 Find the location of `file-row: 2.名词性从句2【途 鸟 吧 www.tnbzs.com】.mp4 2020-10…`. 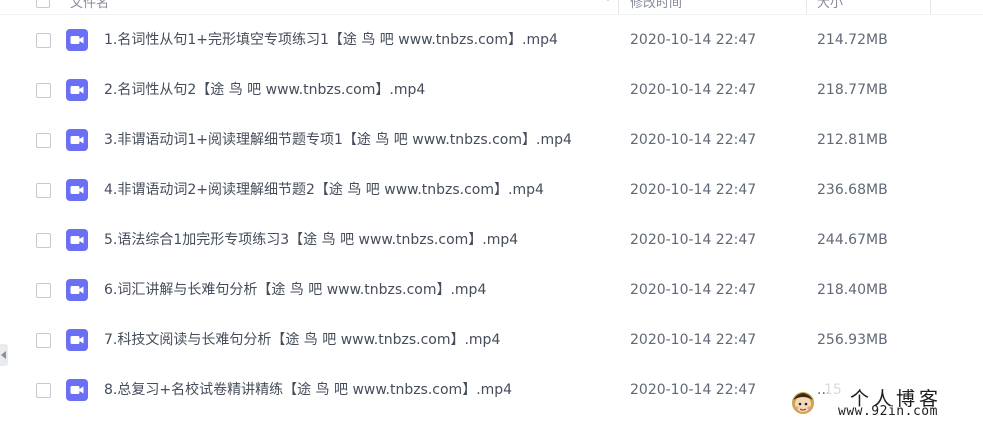

file-row: 2.名词性从句2【途 鸟 吧 www.tnbzs.com】.mp4 2020-10… is located at coordinates (491, 90).